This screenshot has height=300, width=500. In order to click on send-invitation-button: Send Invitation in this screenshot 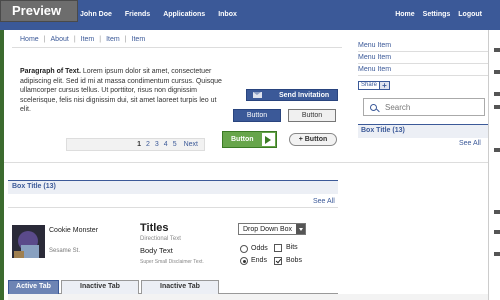, I will do `click(292, 95)`.